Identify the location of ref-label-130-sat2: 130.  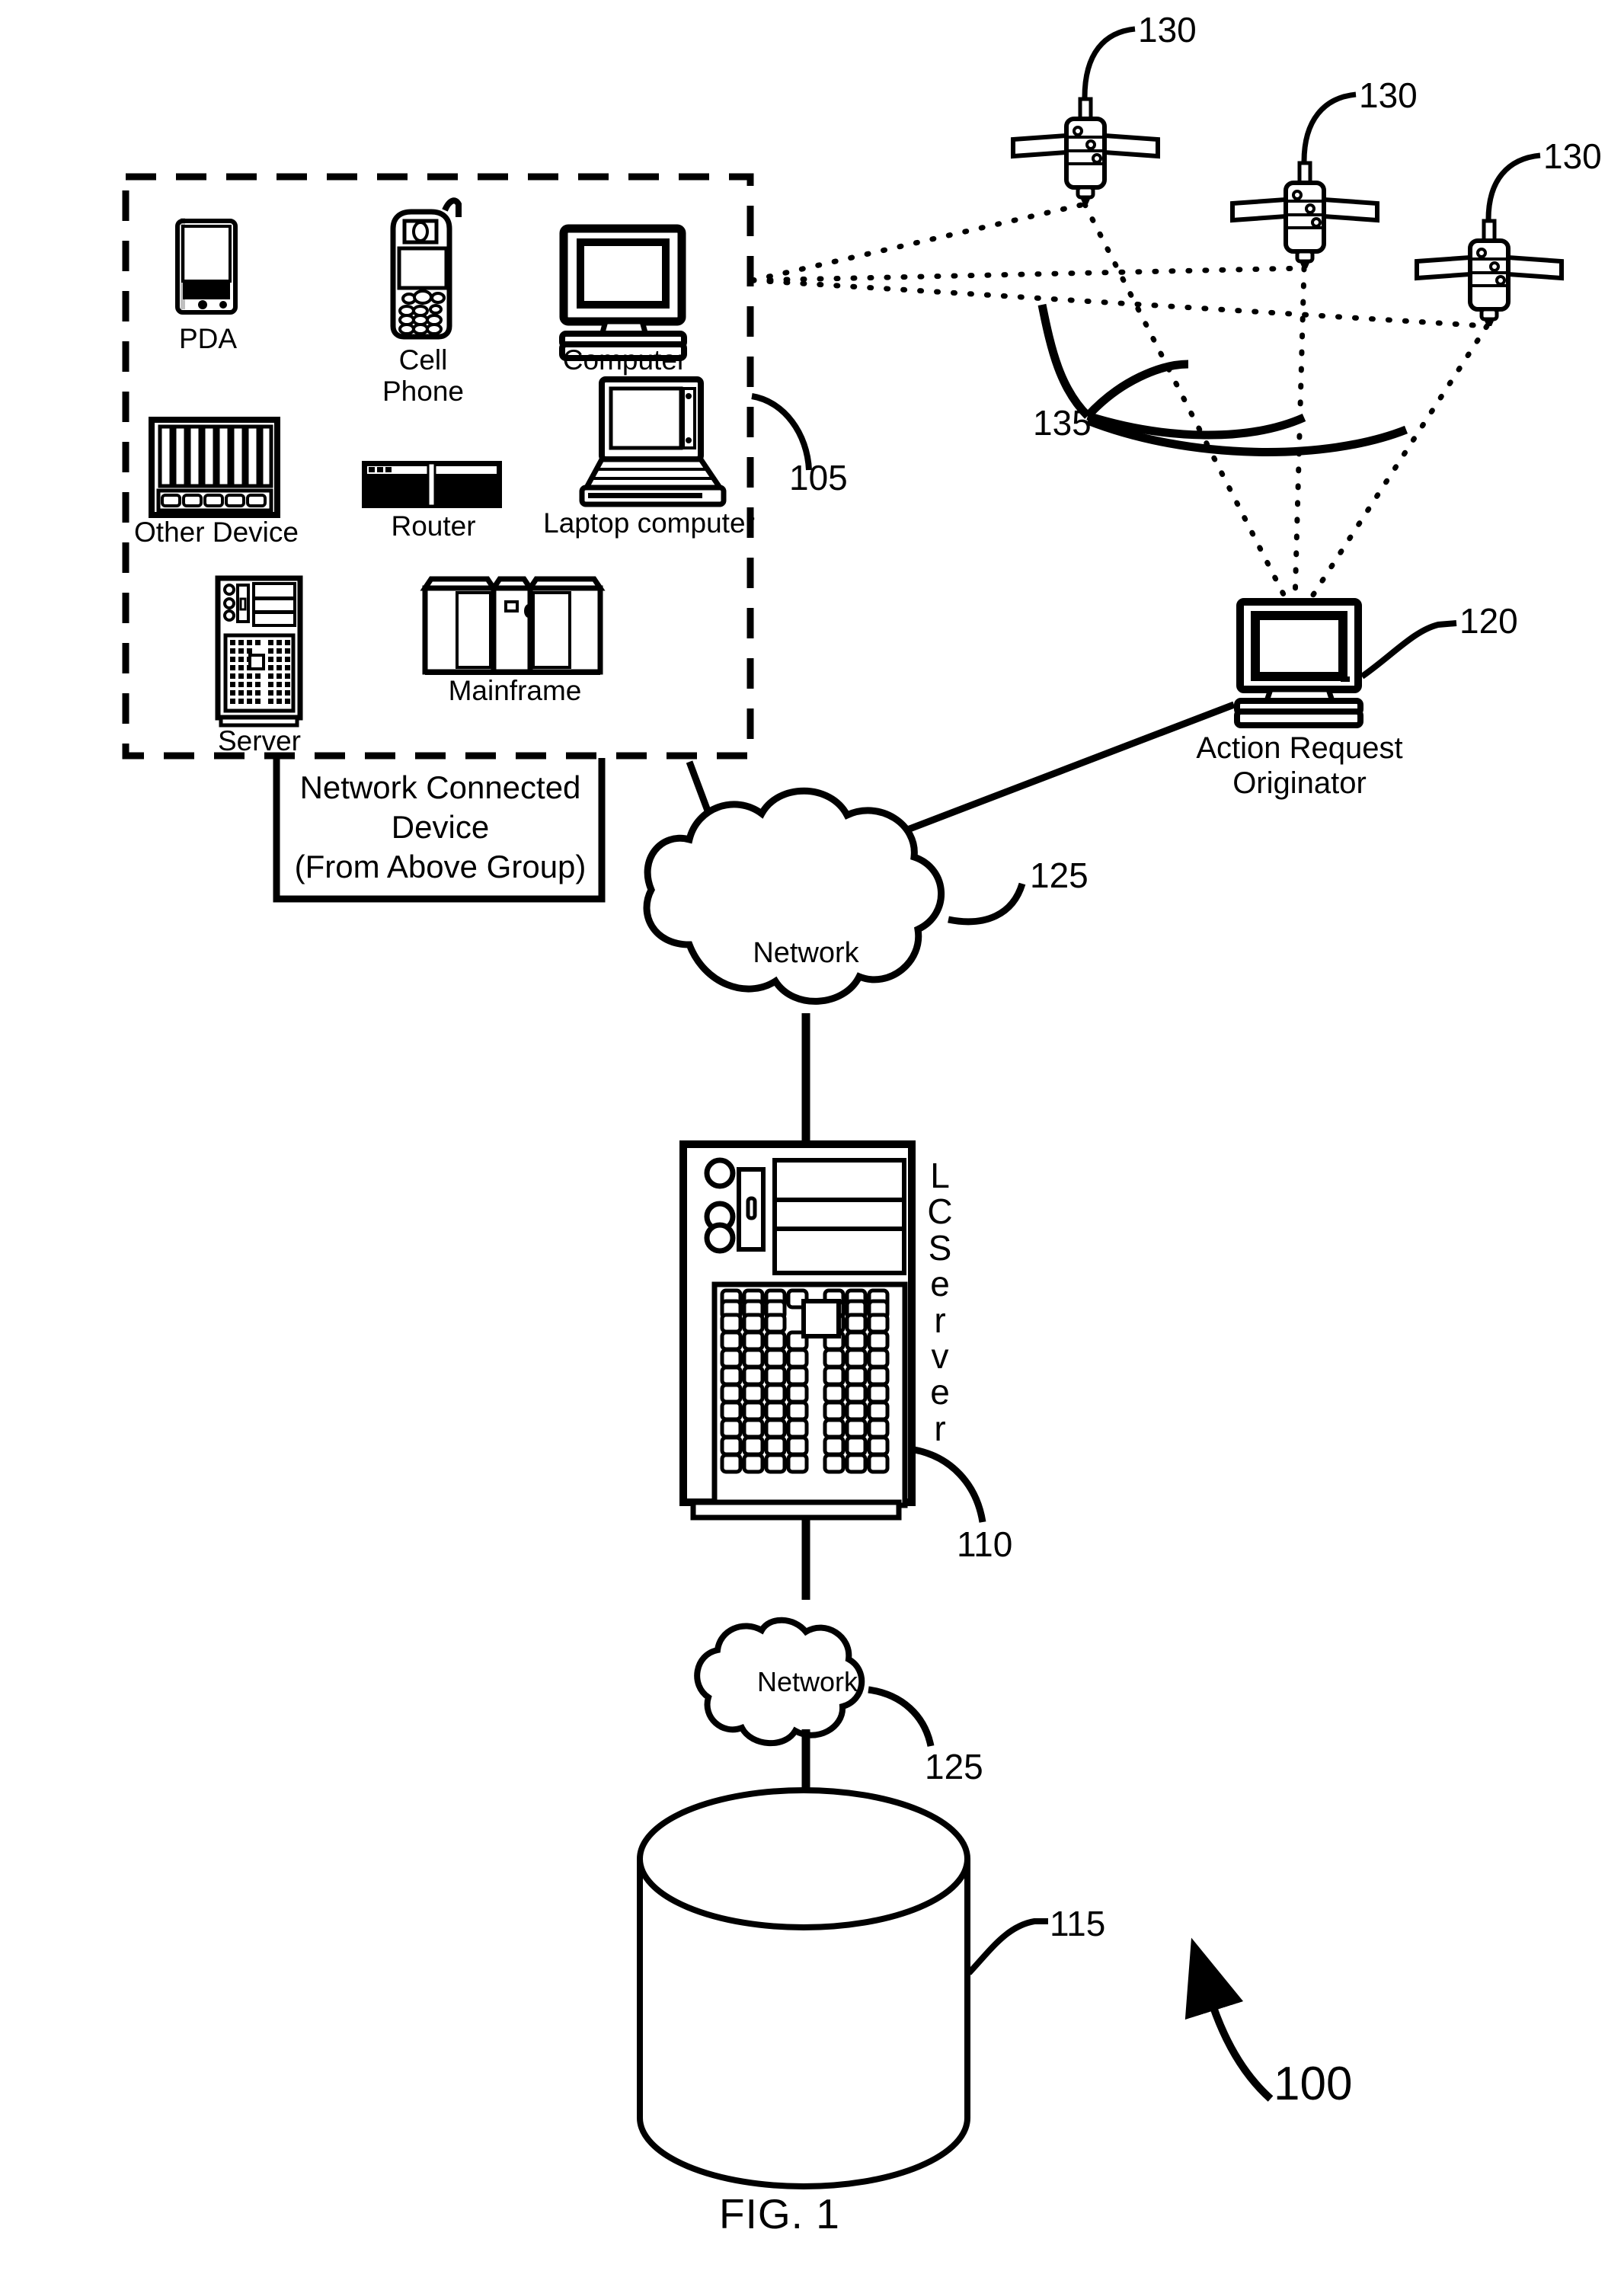
(1389, 95).